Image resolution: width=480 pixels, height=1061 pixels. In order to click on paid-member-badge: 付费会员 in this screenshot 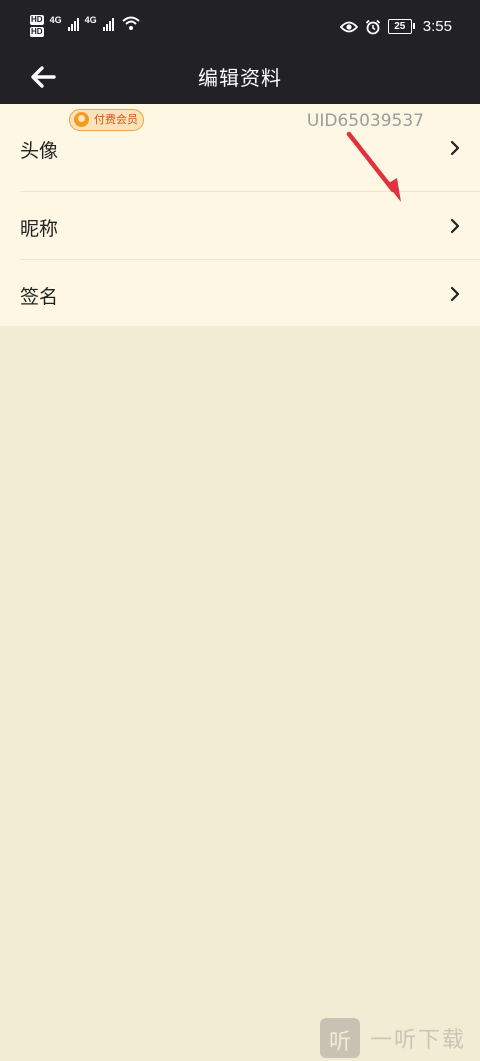, I will do `click(106, 120)`.